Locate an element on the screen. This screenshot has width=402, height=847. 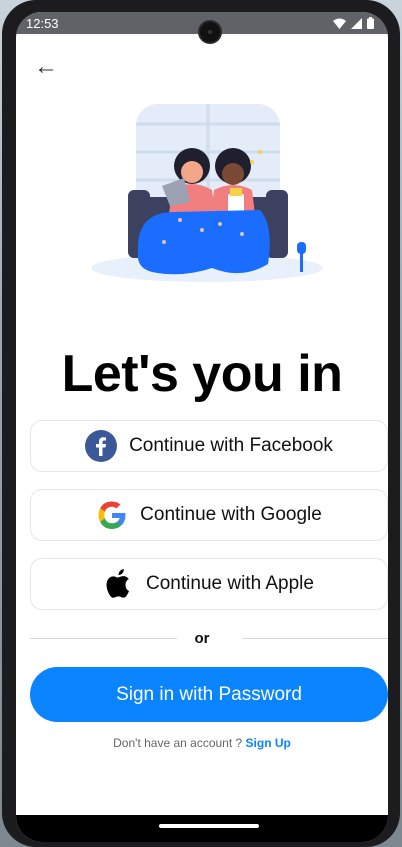
back-arrow-icon: ← is located at coordinates (46, 66).